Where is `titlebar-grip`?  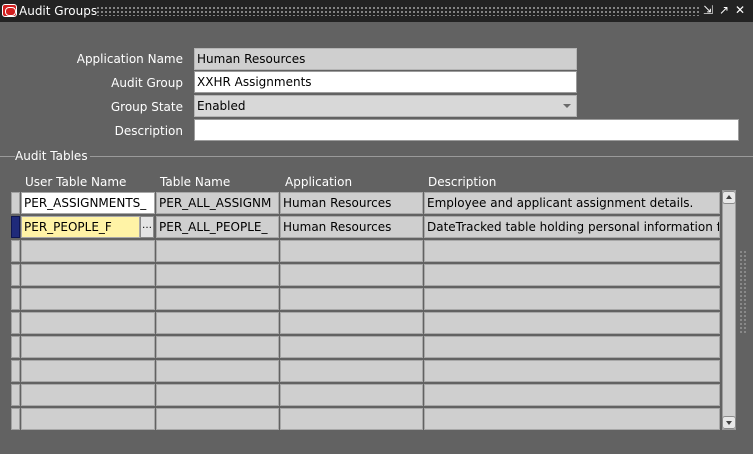 titlebar-grip is located at coordinates (397, 11).